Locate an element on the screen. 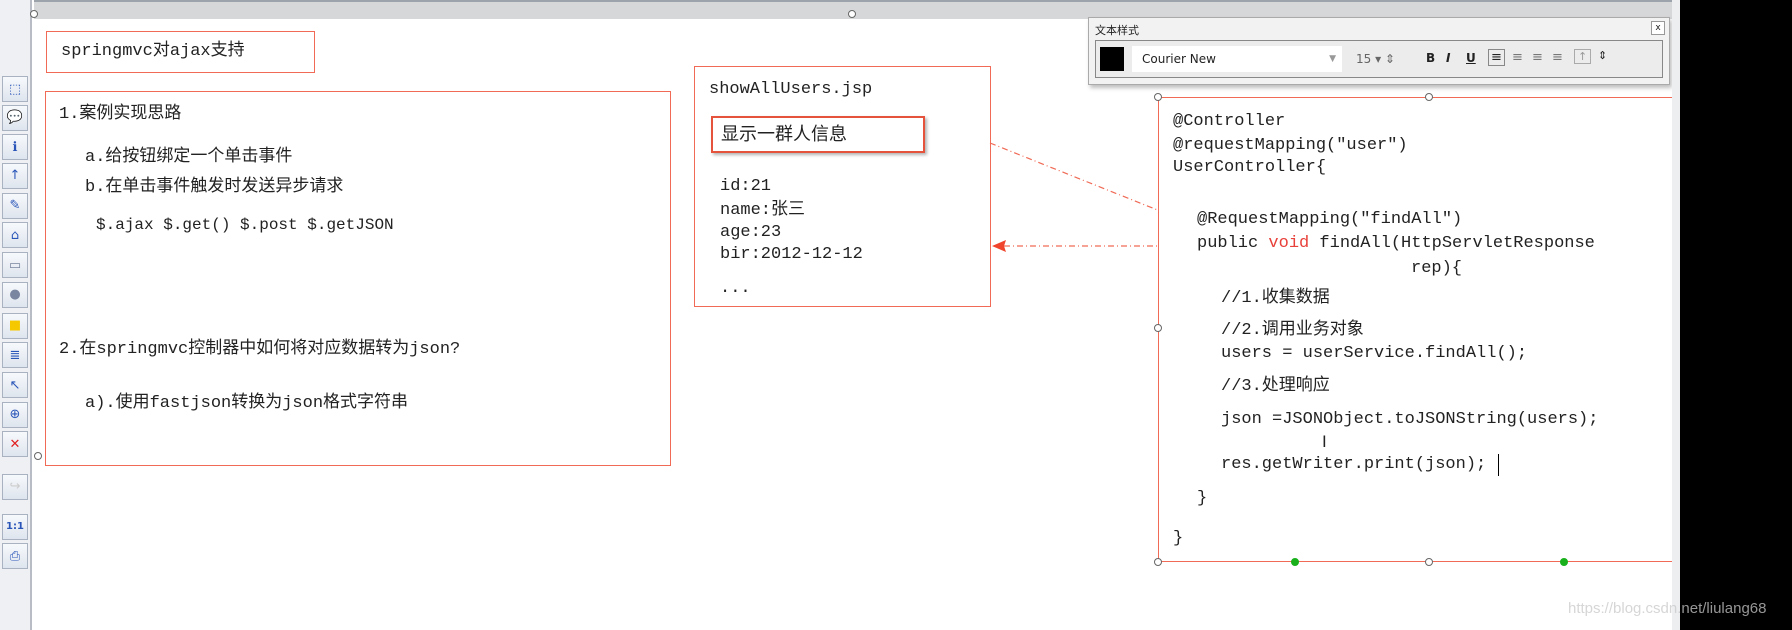  code-line: UserController{ is located at coordinates (1250, 167).